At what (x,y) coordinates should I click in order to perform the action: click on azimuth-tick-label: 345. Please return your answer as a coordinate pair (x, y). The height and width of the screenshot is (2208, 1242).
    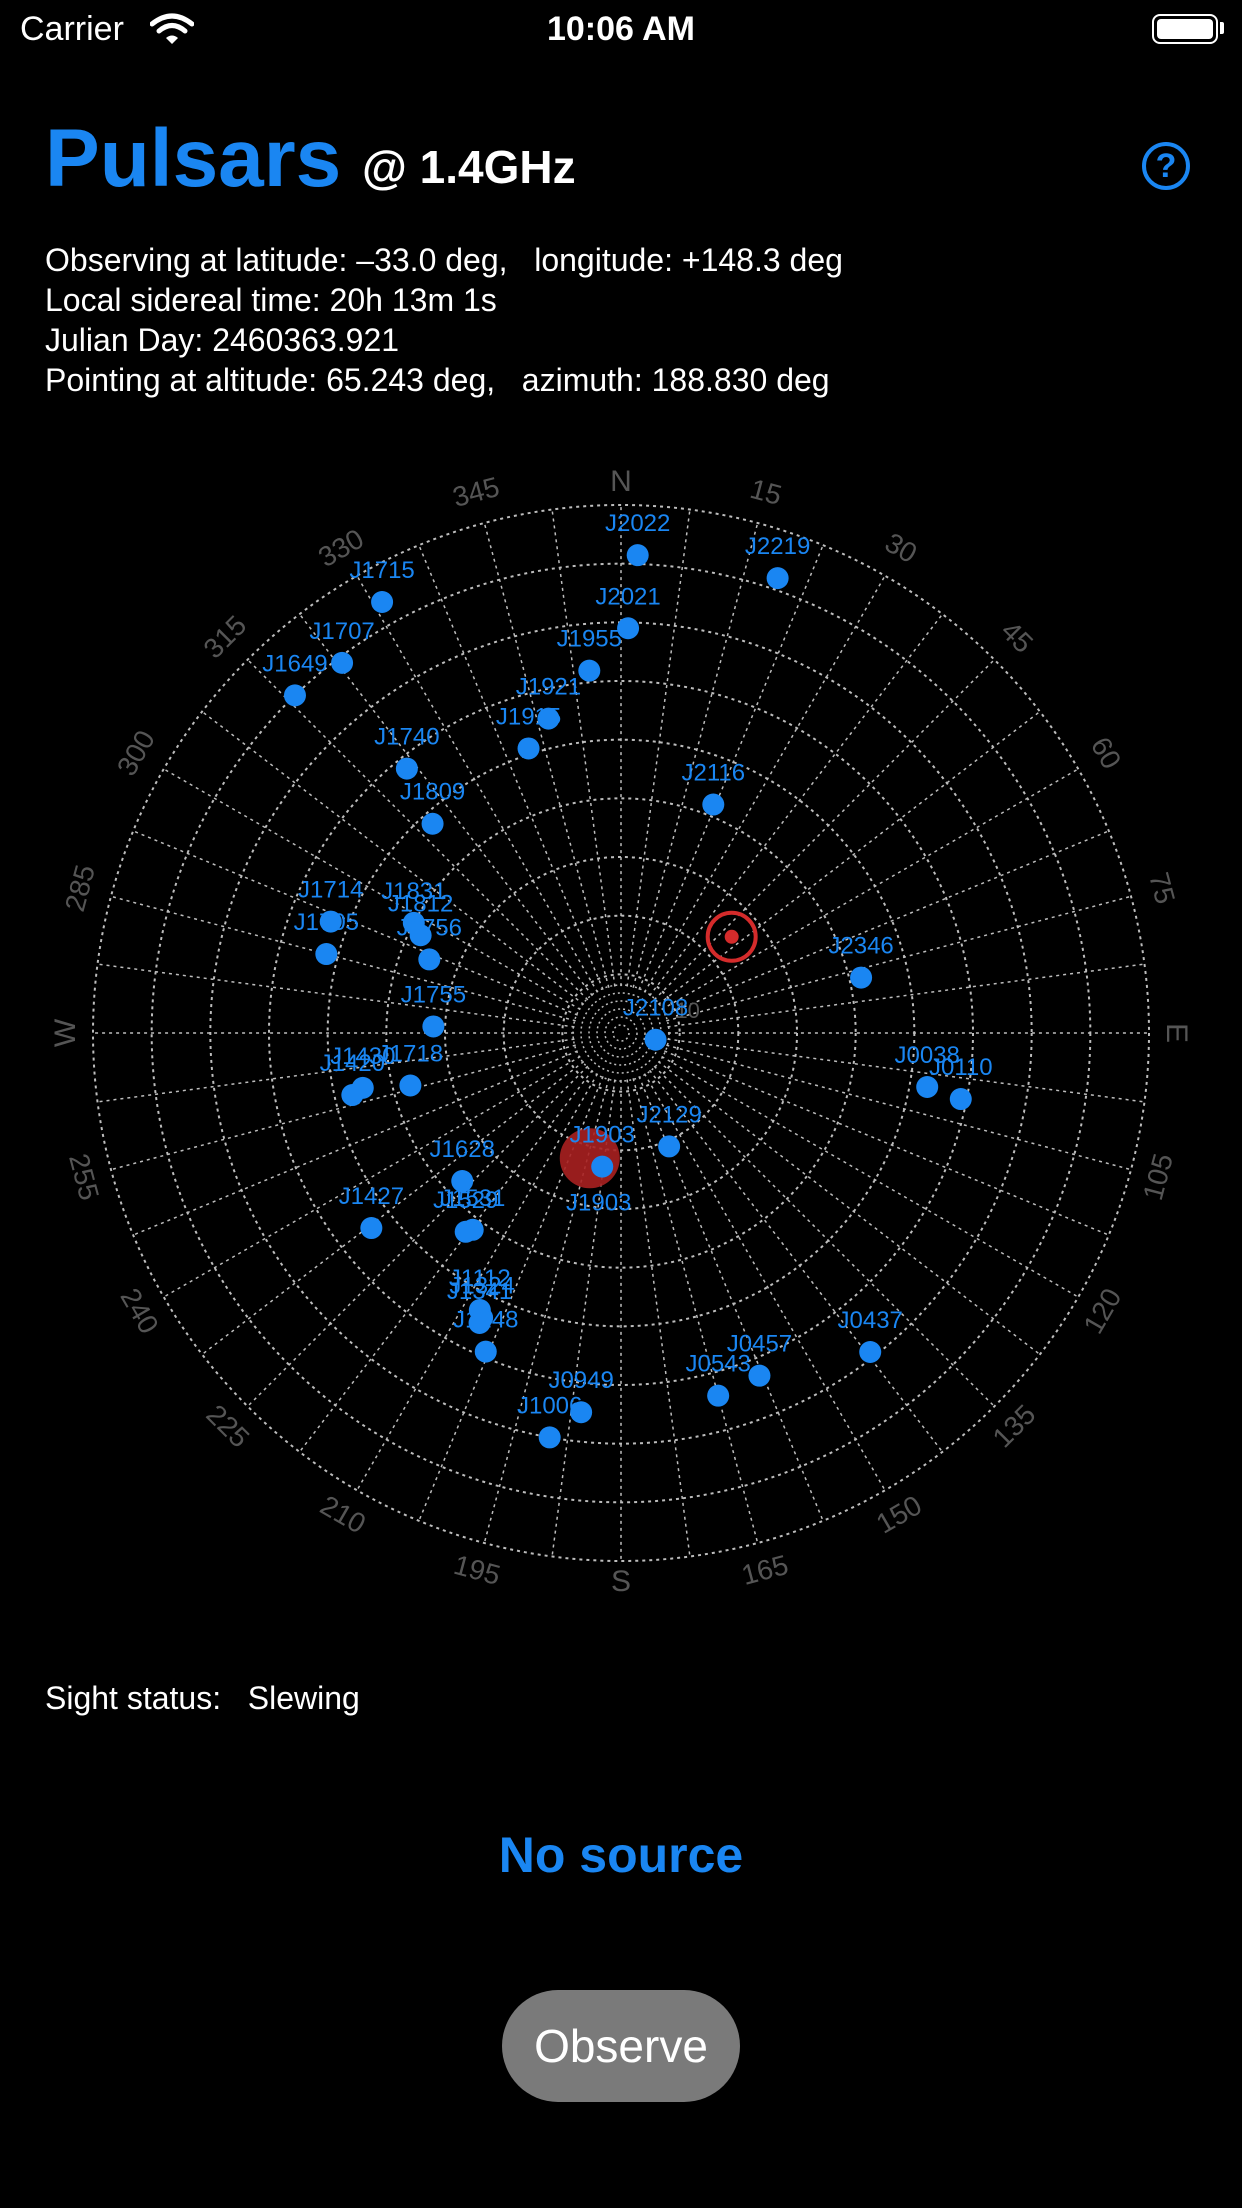
    Looking at the image, I should click on (475, 492).